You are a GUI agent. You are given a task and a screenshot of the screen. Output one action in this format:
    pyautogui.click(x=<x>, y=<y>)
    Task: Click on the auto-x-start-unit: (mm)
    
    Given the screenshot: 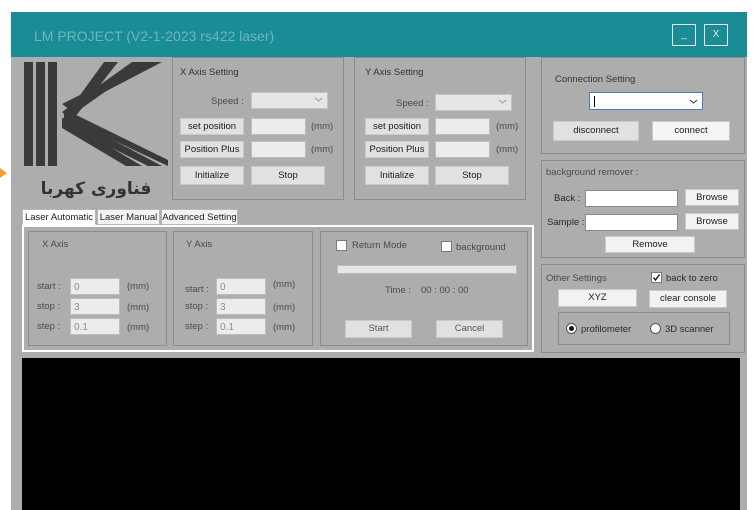 What is the action you would take?
    pyautogui.click(x=138, y=286)
    